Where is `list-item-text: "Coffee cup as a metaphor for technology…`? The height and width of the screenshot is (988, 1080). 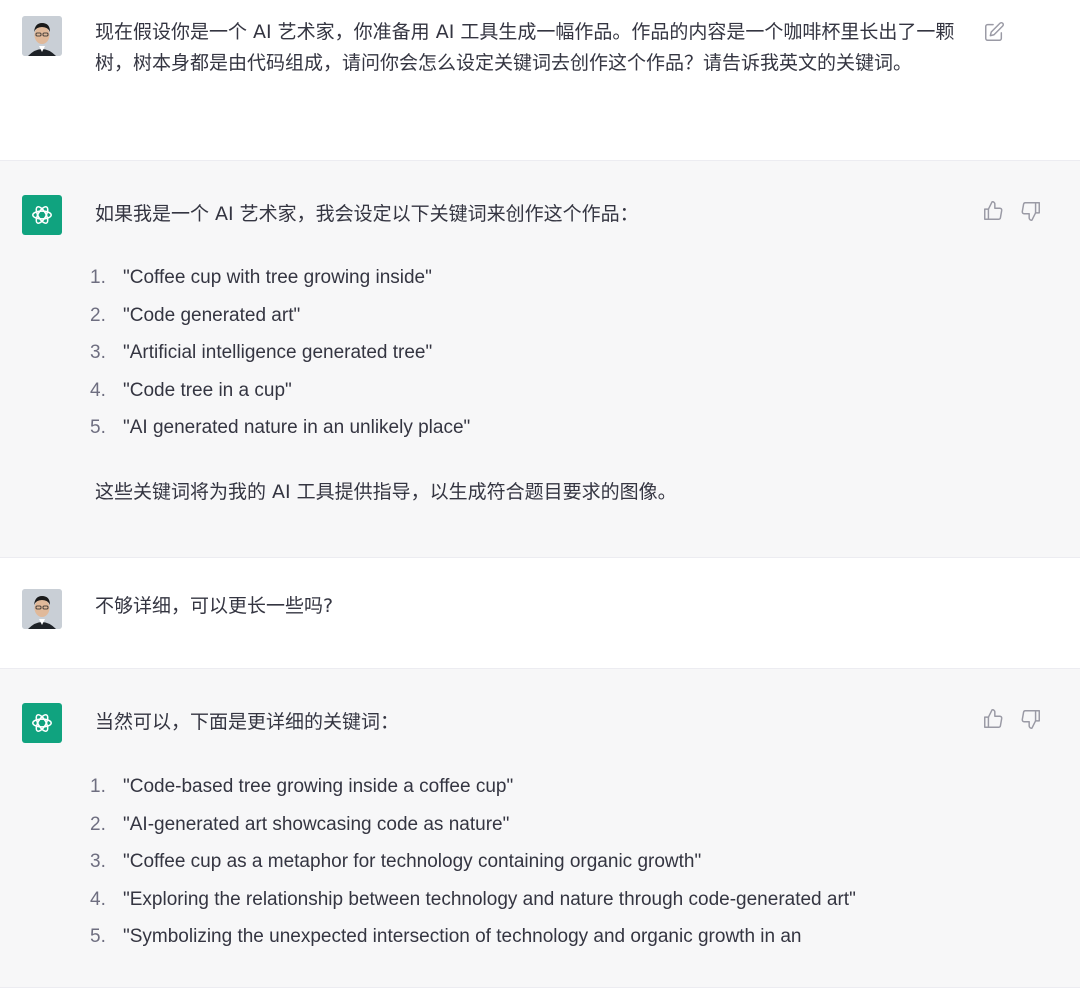 list-item-text: "Coffee cup as a metaphor for technology… is located at coordinates (412, 861).